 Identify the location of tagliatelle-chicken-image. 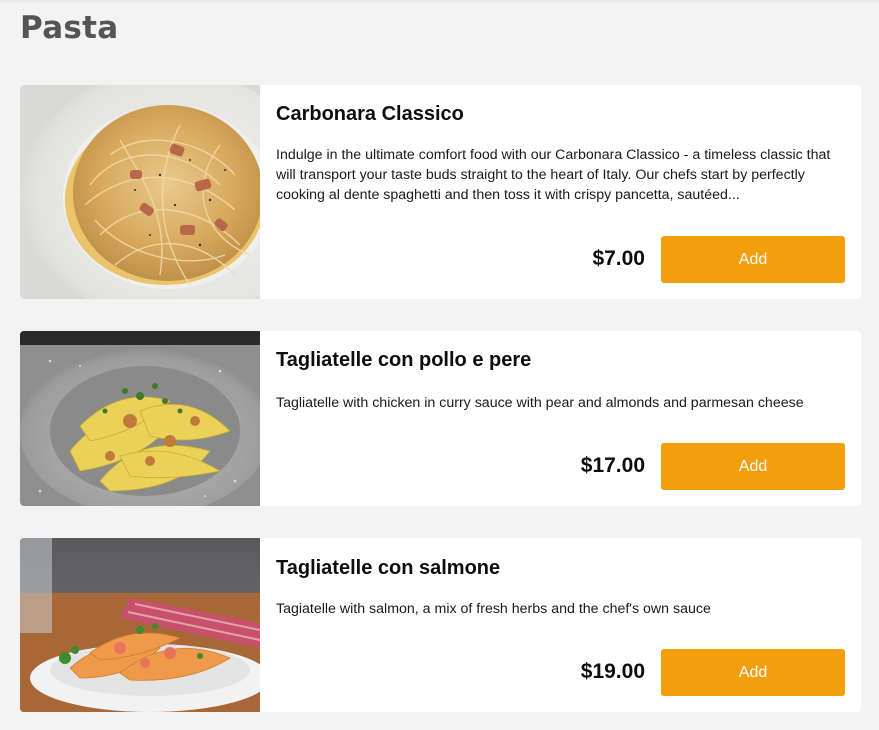
(140, 418).